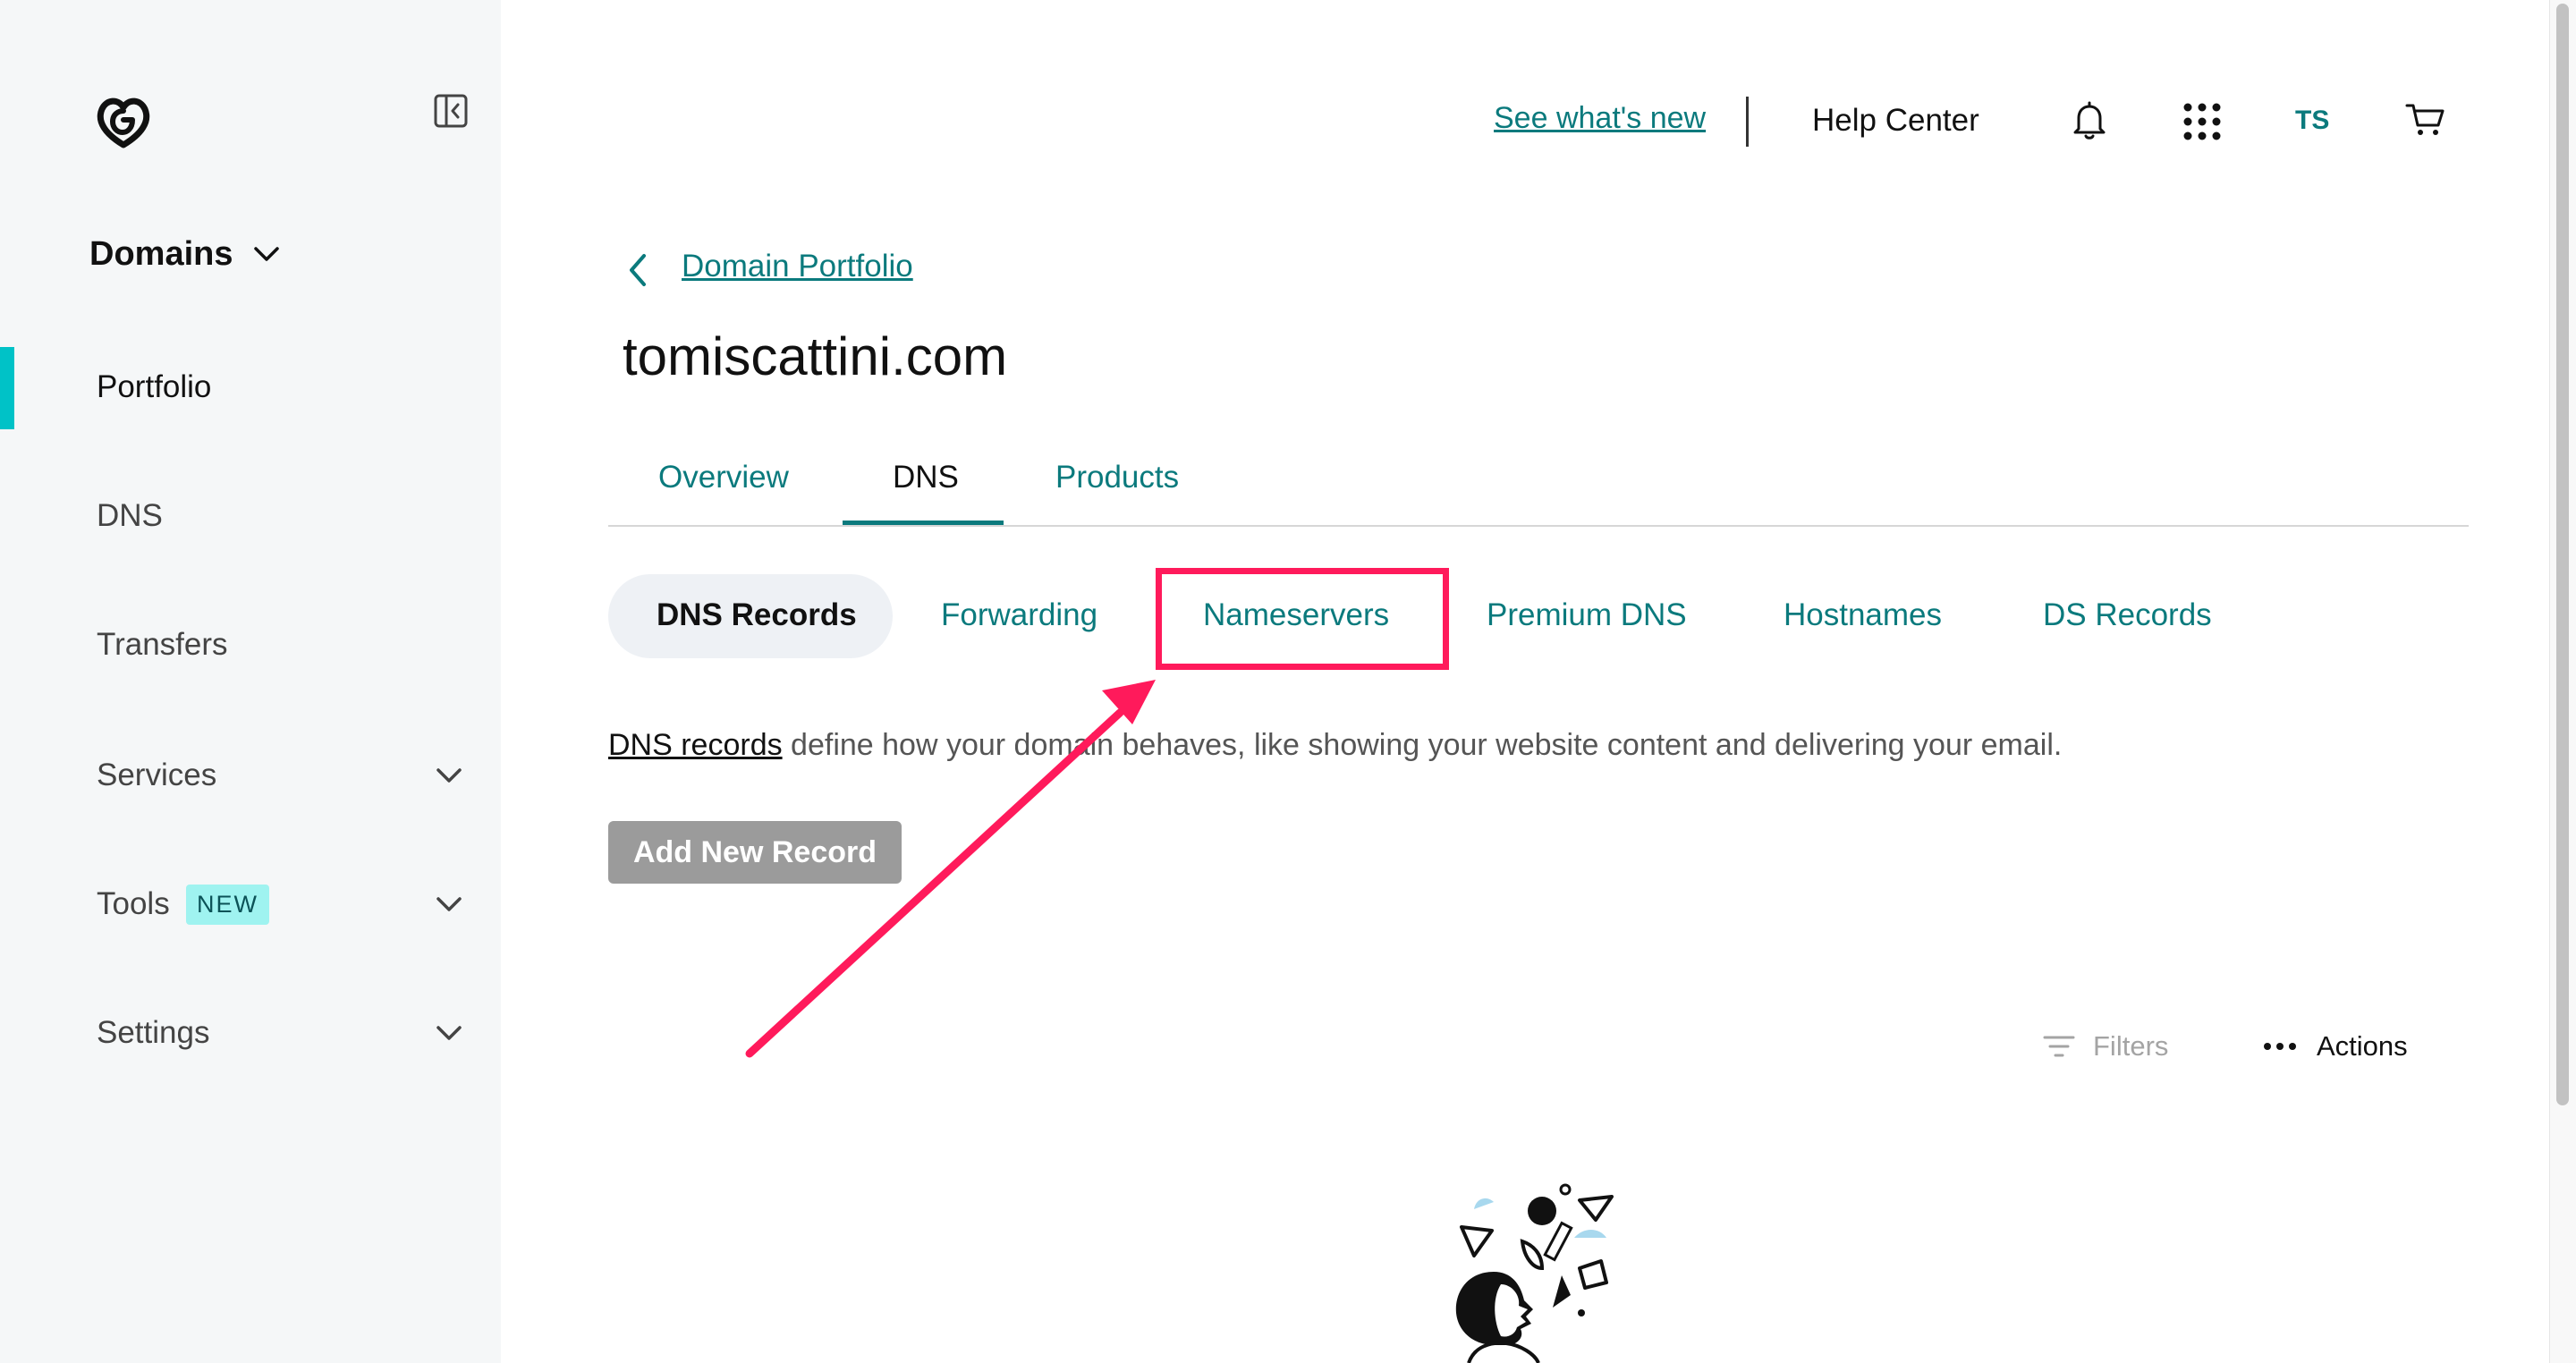 The image size is (2576, 1363). What do you see at coordinates (2425, 119) in the screenshot?
I see `cart-icon` at bounding box center [2425, 119].